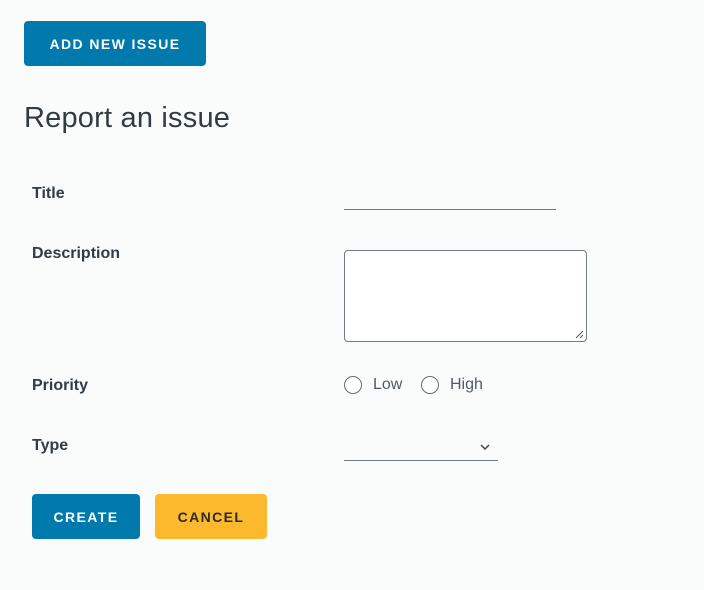 This screenshot has height=590, width=704. What do you see at coordinates (127, 118) in the screenshot?
I see `page-title: Report an issue` at bounding box center [127, 118].